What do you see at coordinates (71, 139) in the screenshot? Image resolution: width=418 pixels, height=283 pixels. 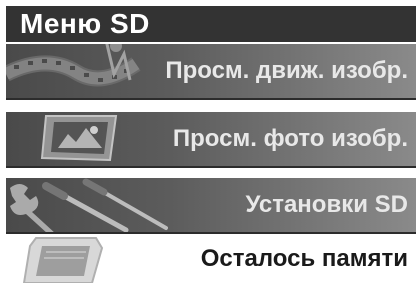 I see `photo-frame-icon` at bounding box center [71, 139].